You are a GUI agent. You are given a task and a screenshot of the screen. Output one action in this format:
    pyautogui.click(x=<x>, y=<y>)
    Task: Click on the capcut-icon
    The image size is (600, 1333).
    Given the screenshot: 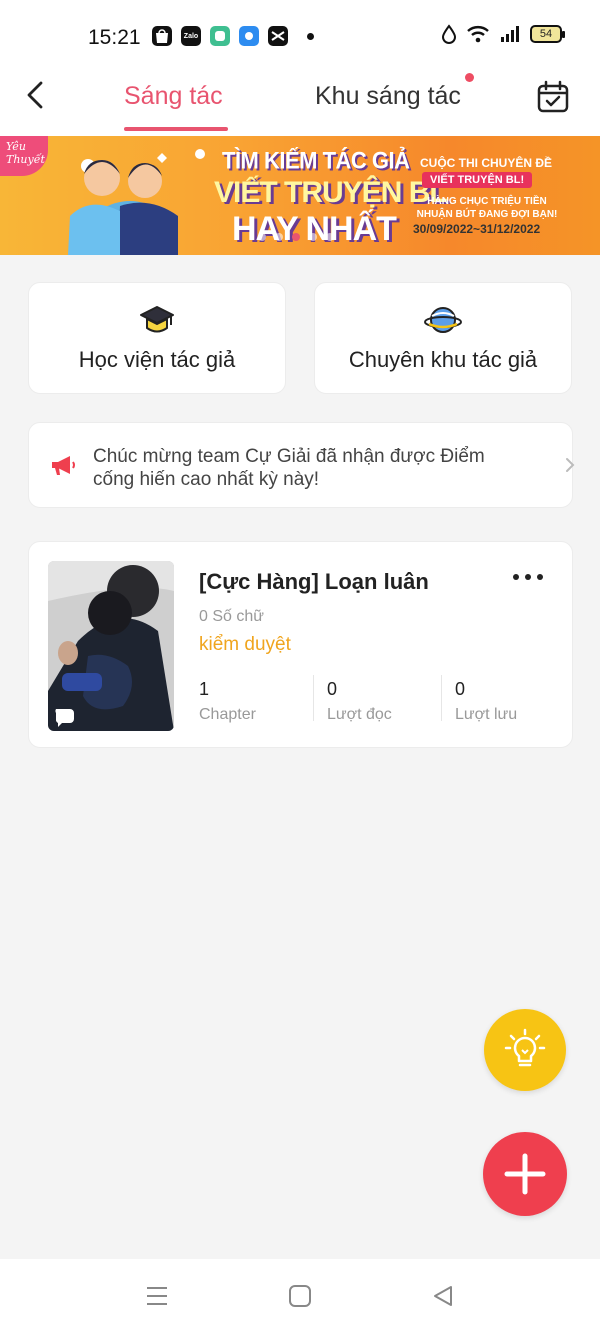 What is the action you would take?
    pyautogui.click(x=278, y=36)
    